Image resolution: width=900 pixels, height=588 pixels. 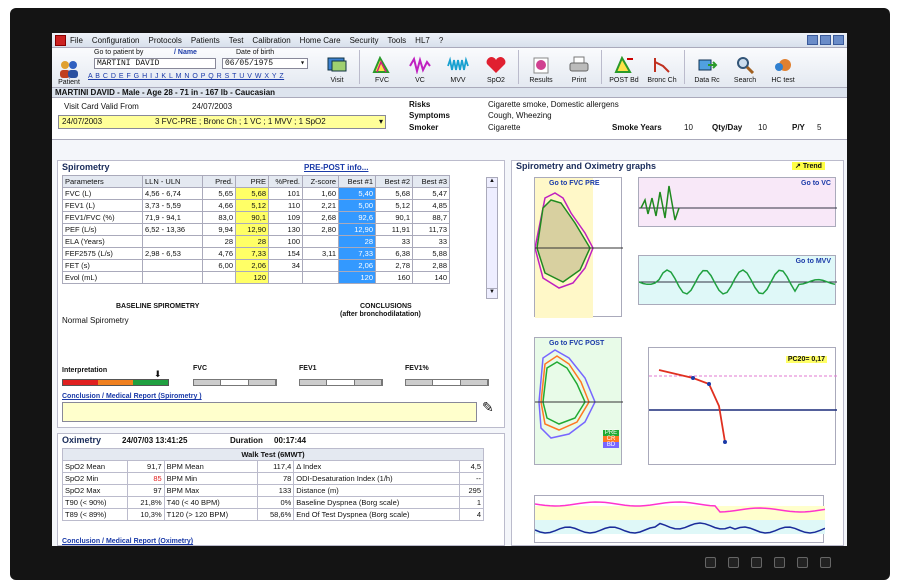 I want to click on menu-test: Test, so click(x=236, y=40).